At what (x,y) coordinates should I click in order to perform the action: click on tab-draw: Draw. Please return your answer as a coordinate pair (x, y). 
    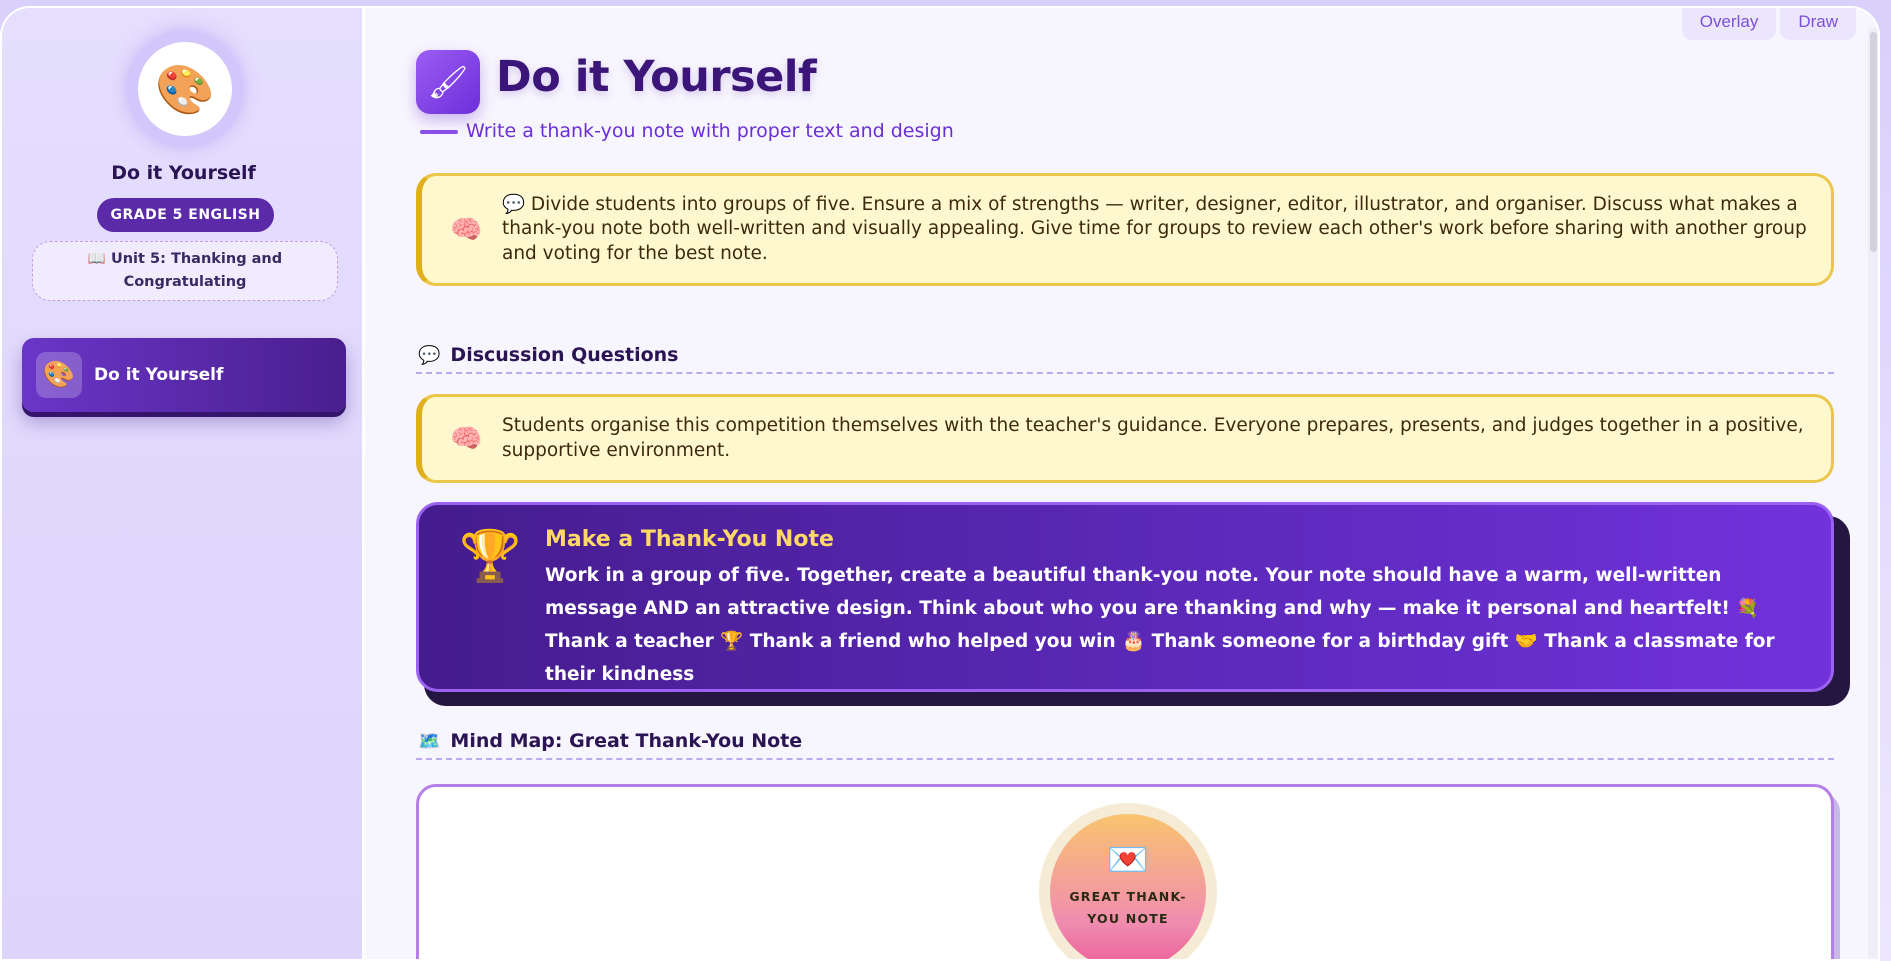
    Looking at the image, I should click on (1818, 24).